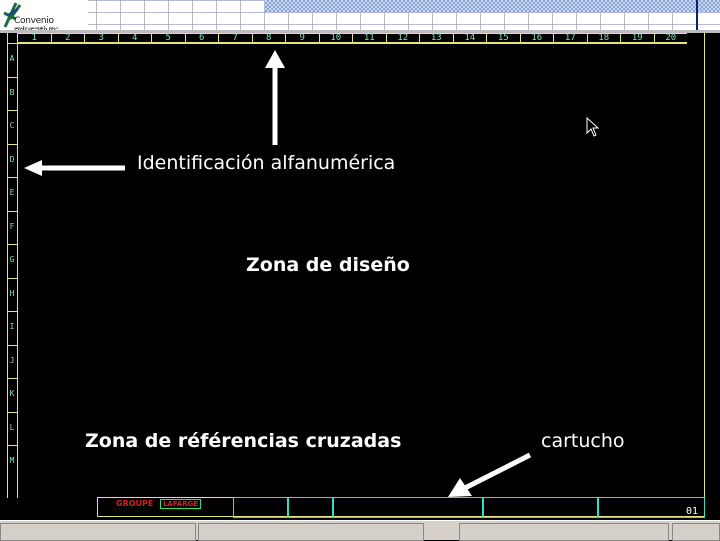  What do you see at coordinates (266, 163) in the screenshot?
I see `label-alphanumeric-id: Identificación alfanumérica` at bounding box center [266, 163].